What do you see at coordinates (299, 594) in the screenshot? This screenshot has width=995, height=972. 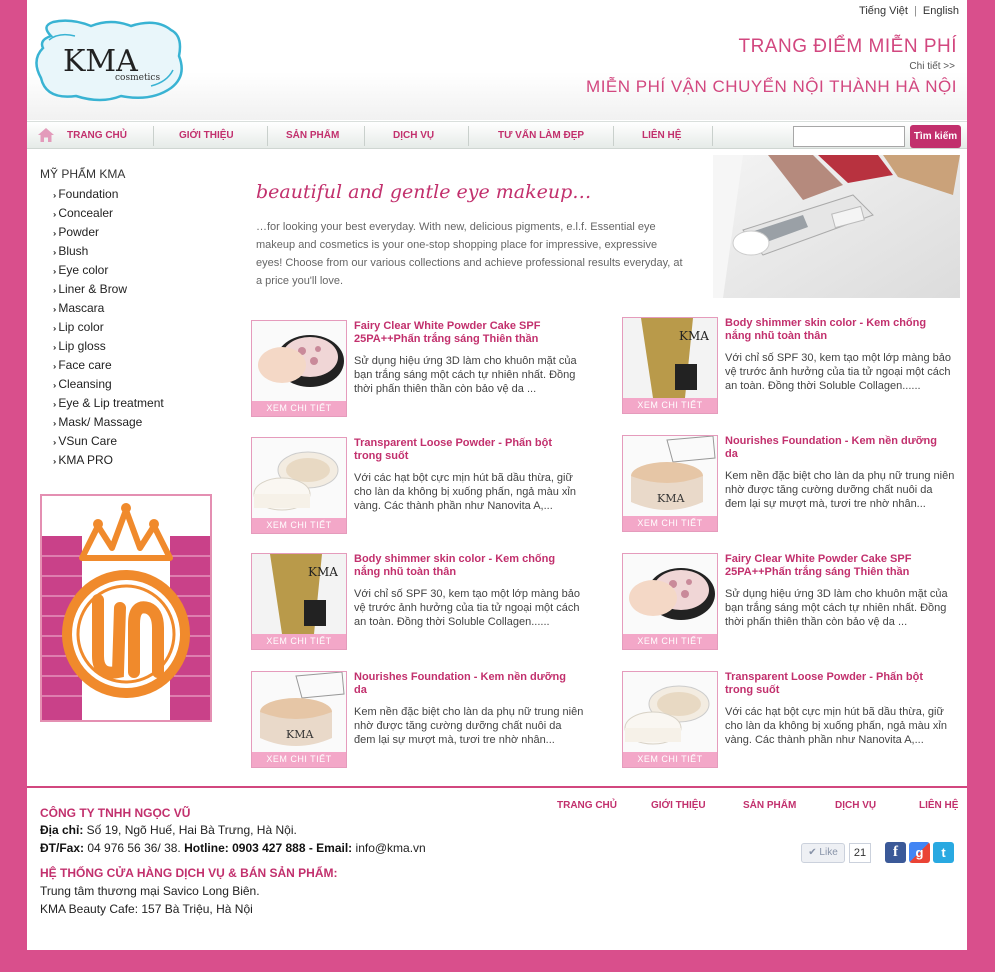 I see `shimmer-tube-image: KMA` at bounding box center [299, 594].